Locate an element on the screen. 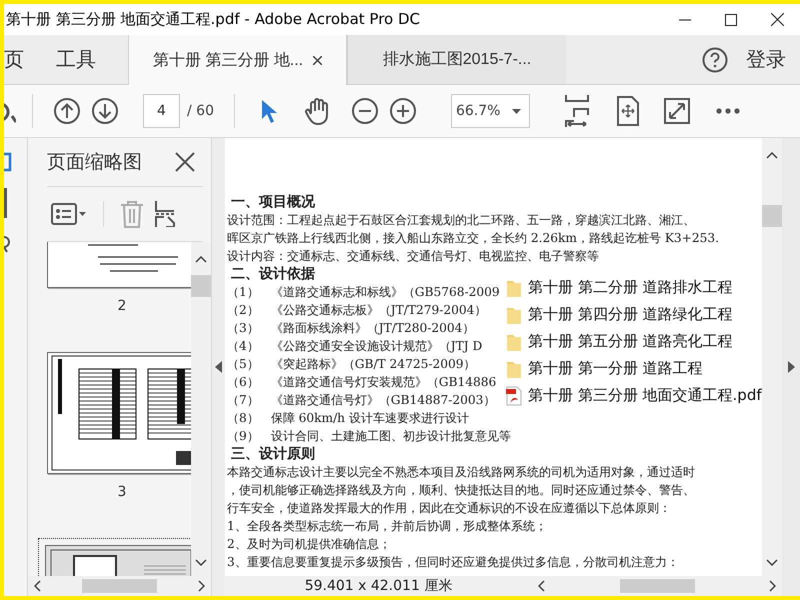 Image resolution: width=800 pixels, height=600 pixels. fit-page-width-icon is located at coordinates (577, 111).